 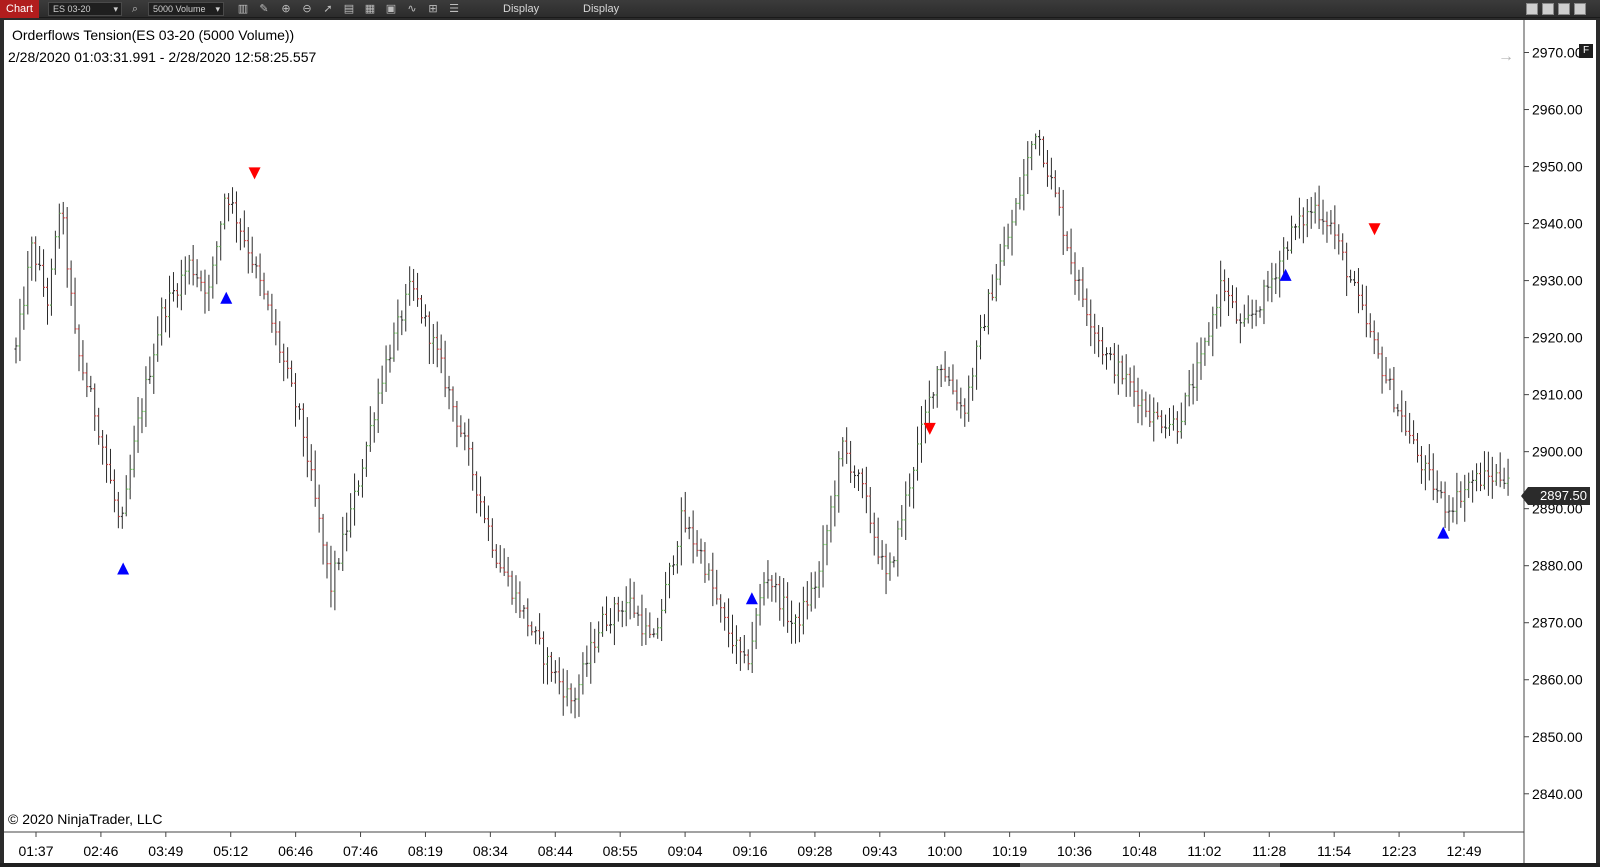 I want to click on instrument-label: ES 03-20, so click(x=72, y=9).